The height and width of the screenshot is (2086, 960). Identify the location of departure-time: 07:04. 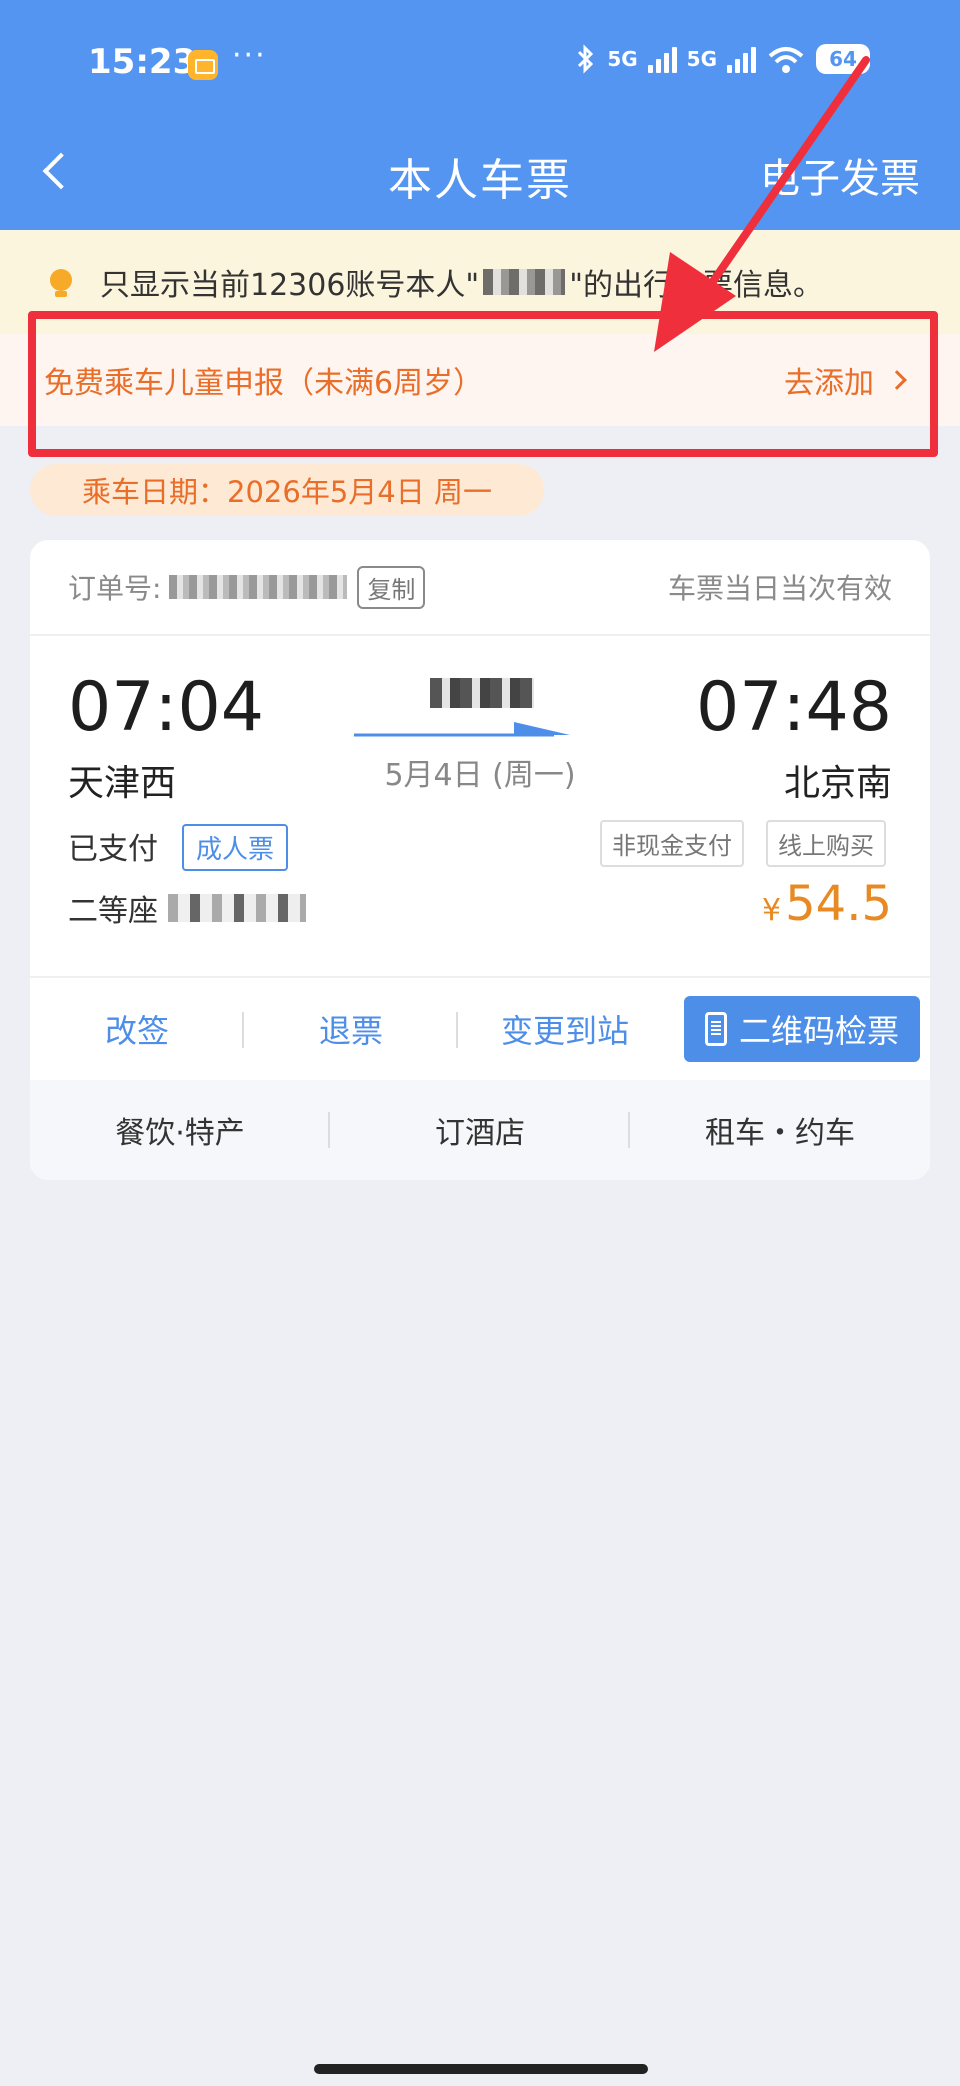
(166, 707).